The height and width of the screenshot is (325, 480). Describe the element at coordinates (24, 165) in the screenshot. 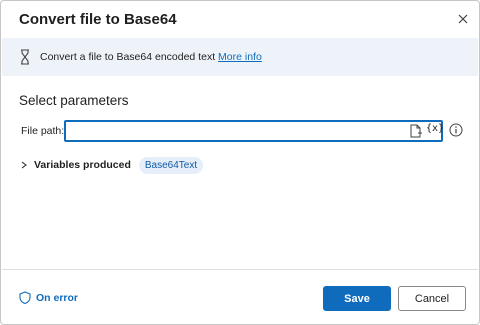

I see `chevron-right-icon` at that location.